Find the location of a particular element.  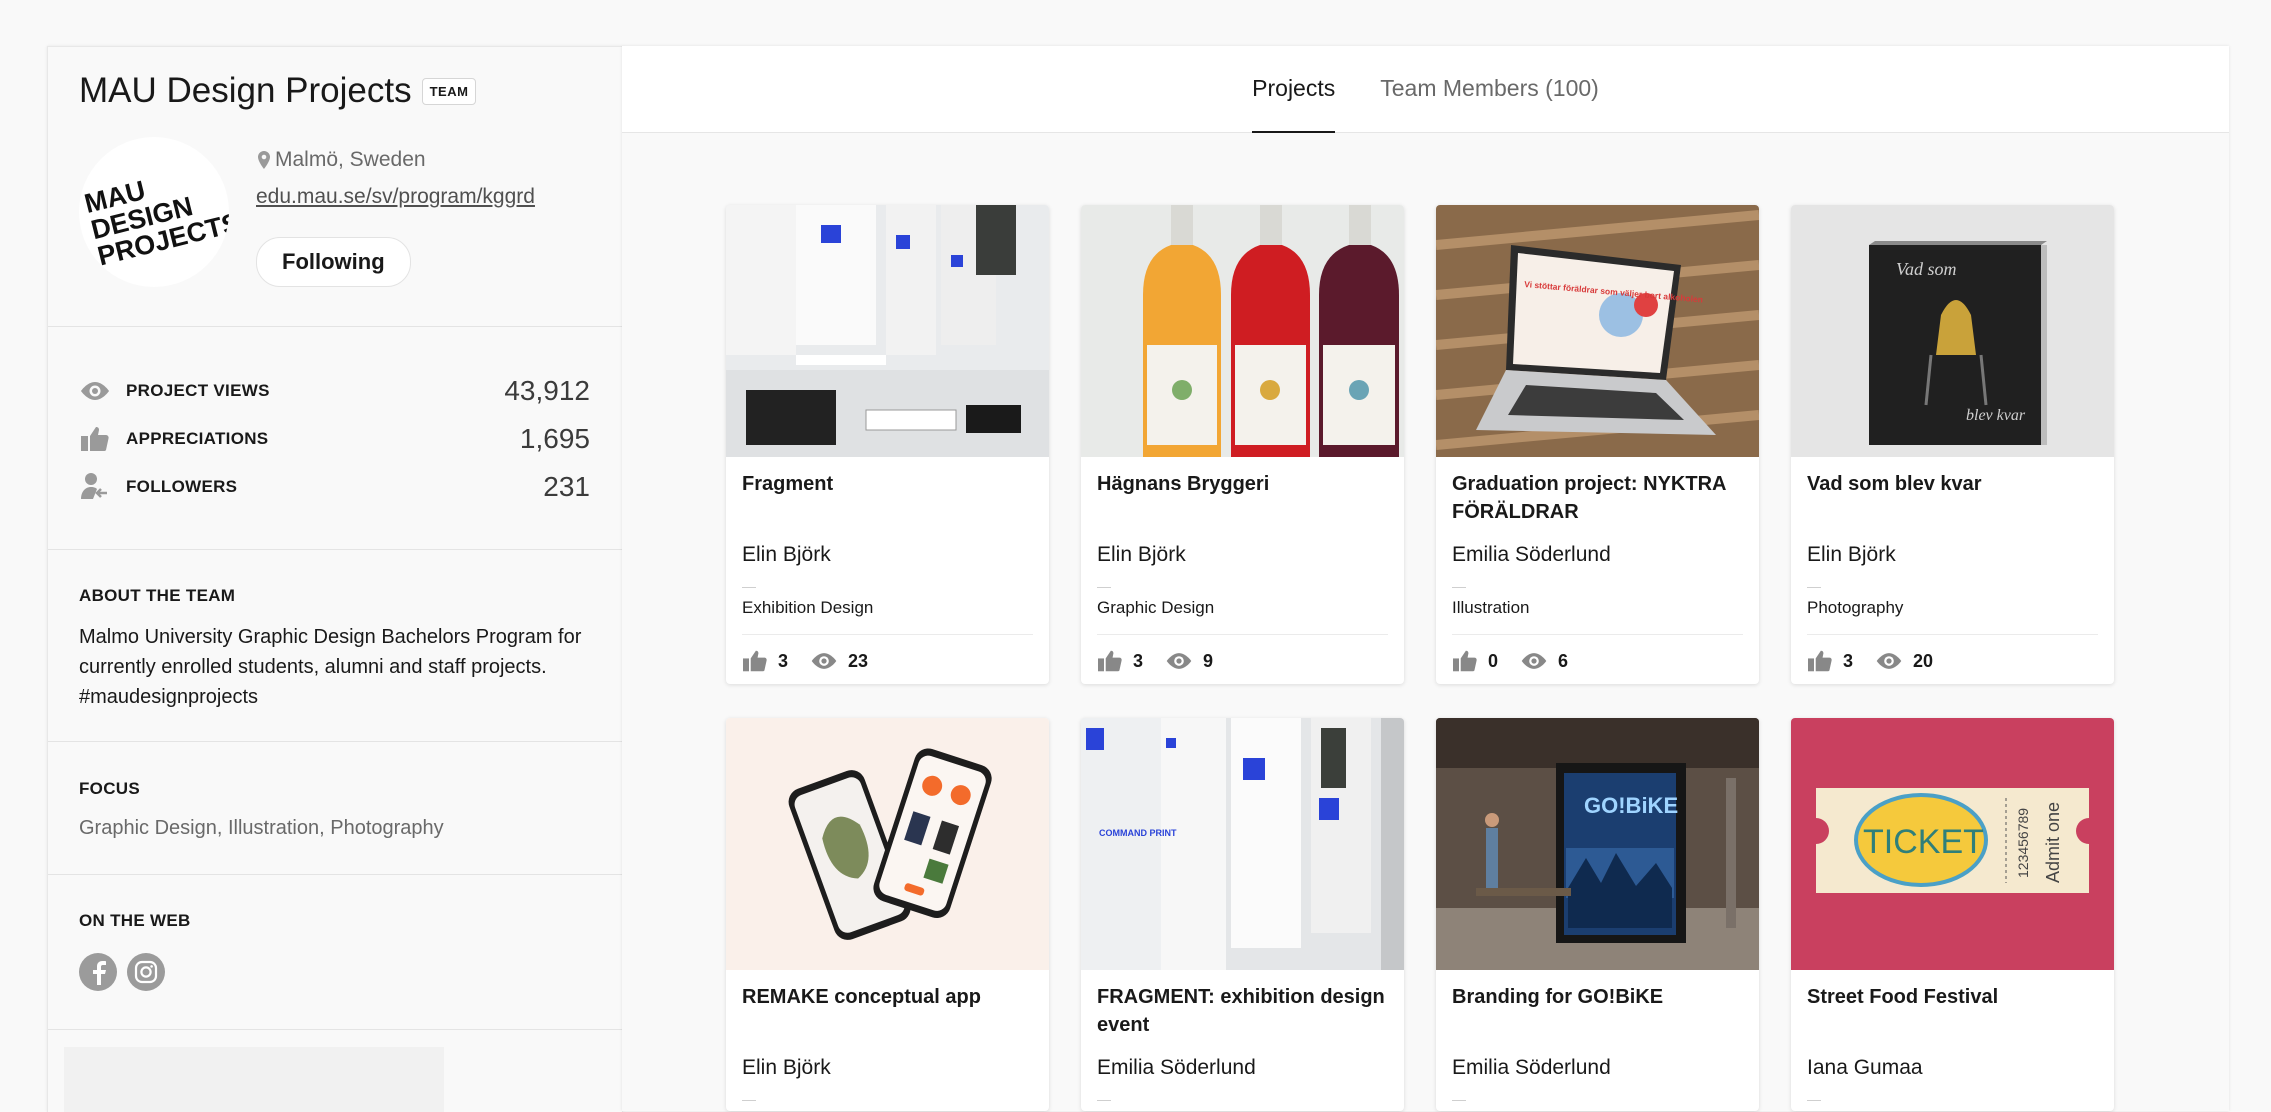

team-avatar: MAU DESIGN PROJECTS is located at coordinates (154, 212).